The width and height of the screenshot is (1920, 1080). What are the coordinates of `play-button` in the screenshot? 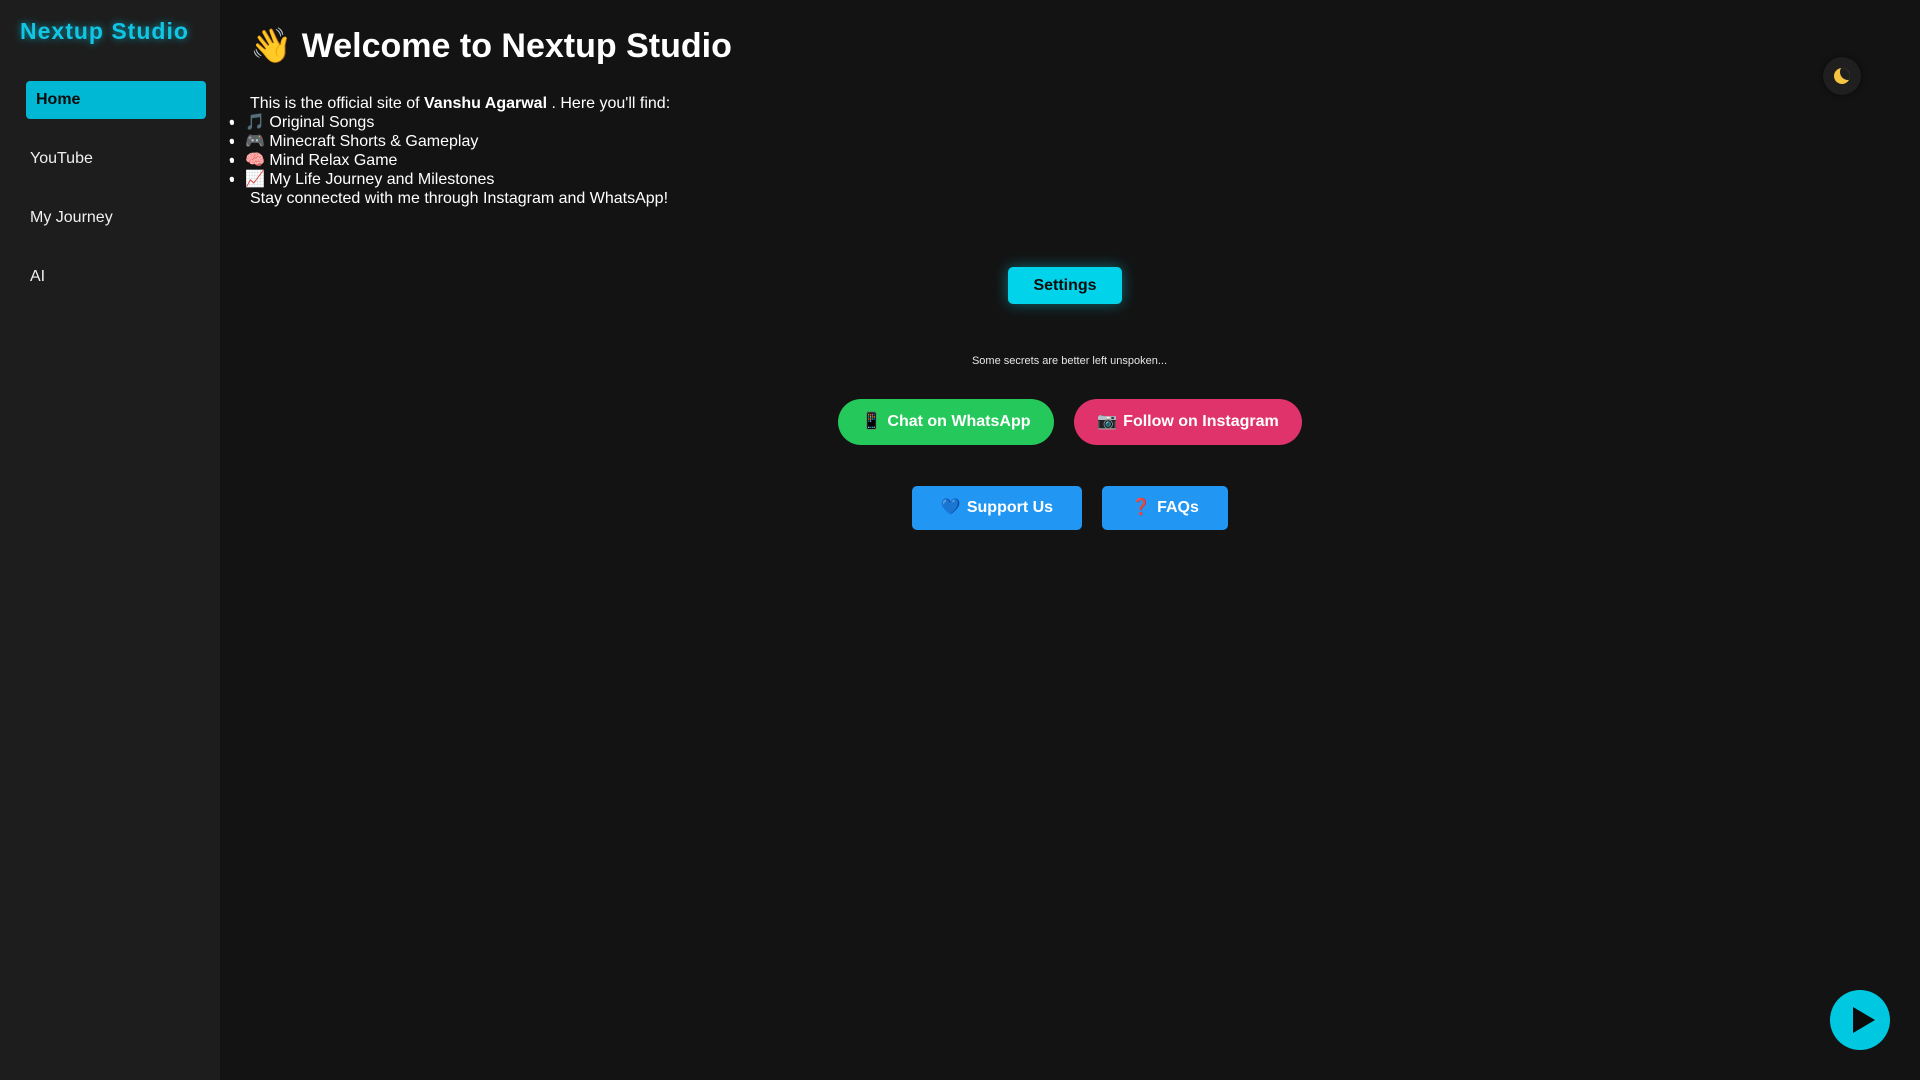 It's located at (1860, 1020).